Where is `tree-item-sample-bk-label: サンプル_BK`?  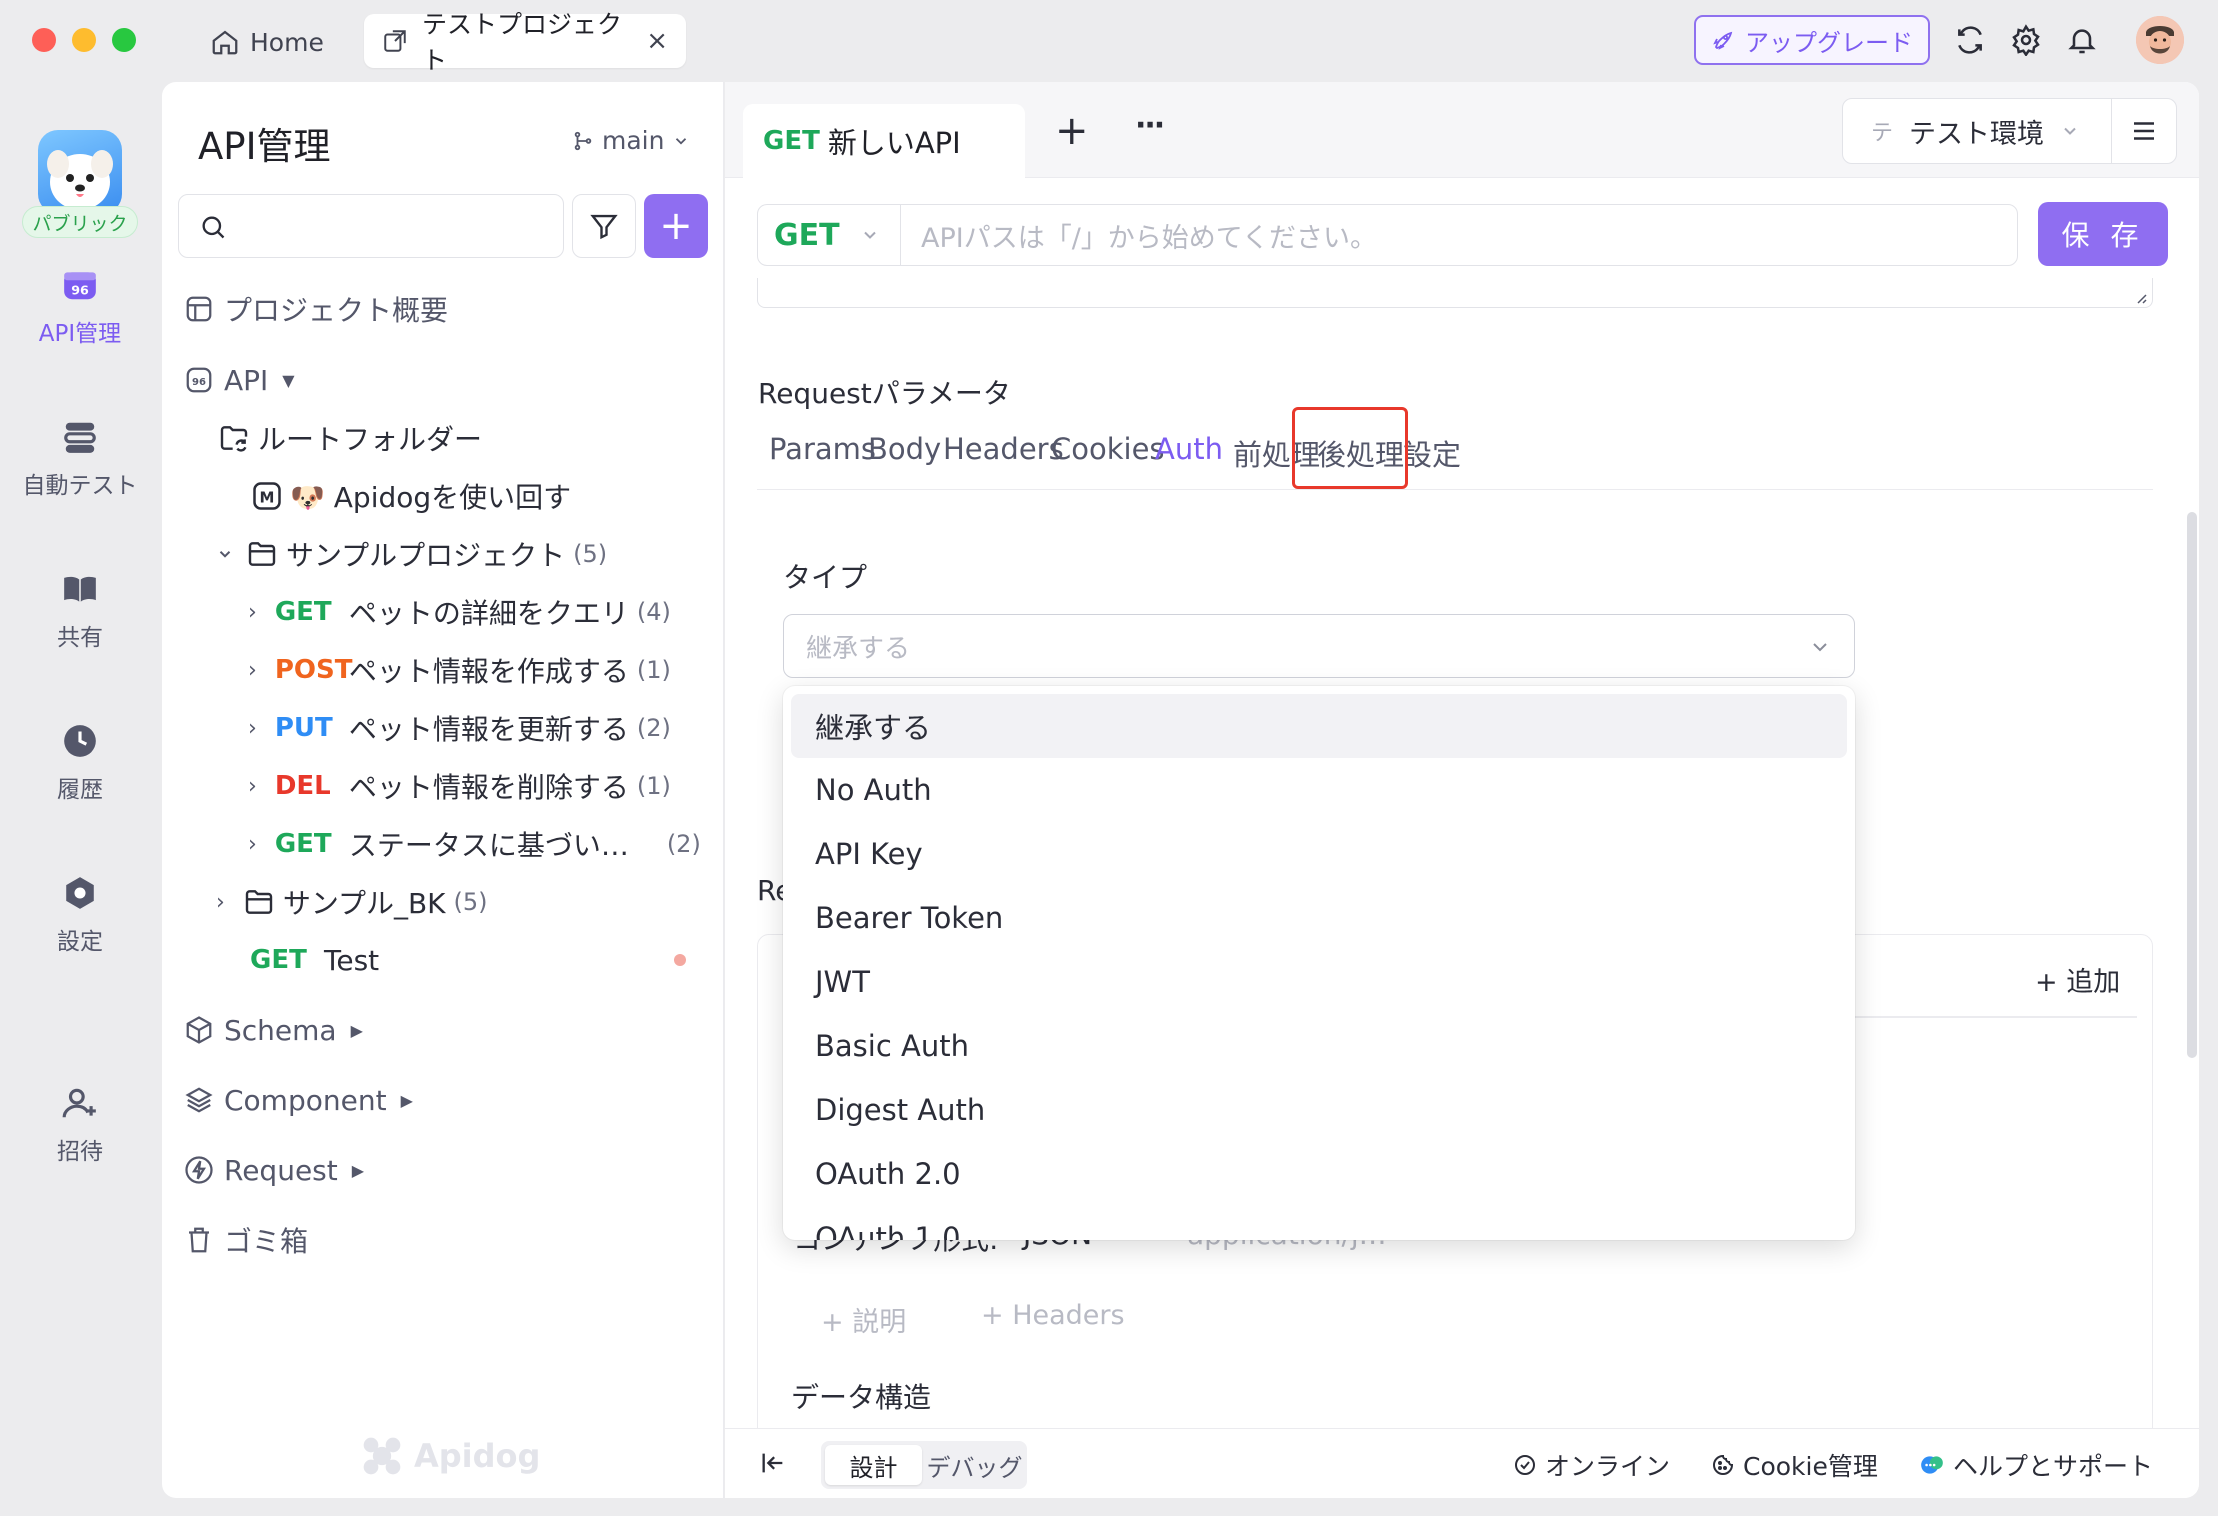 tree-item-sample-bk-label: サンプル_BK is located at coordinates (364, 903).